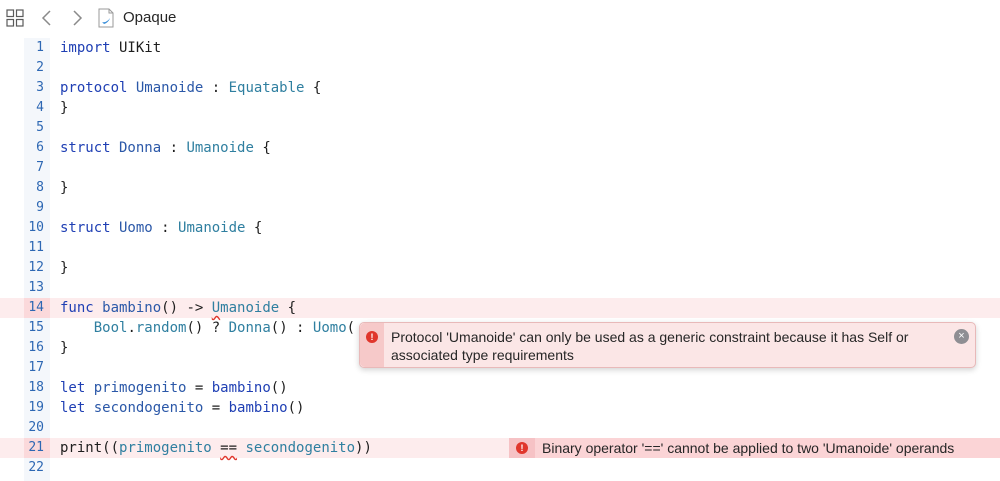  I want to click on code-line: 18 let primogenito = bambino(), so click(500, 388).